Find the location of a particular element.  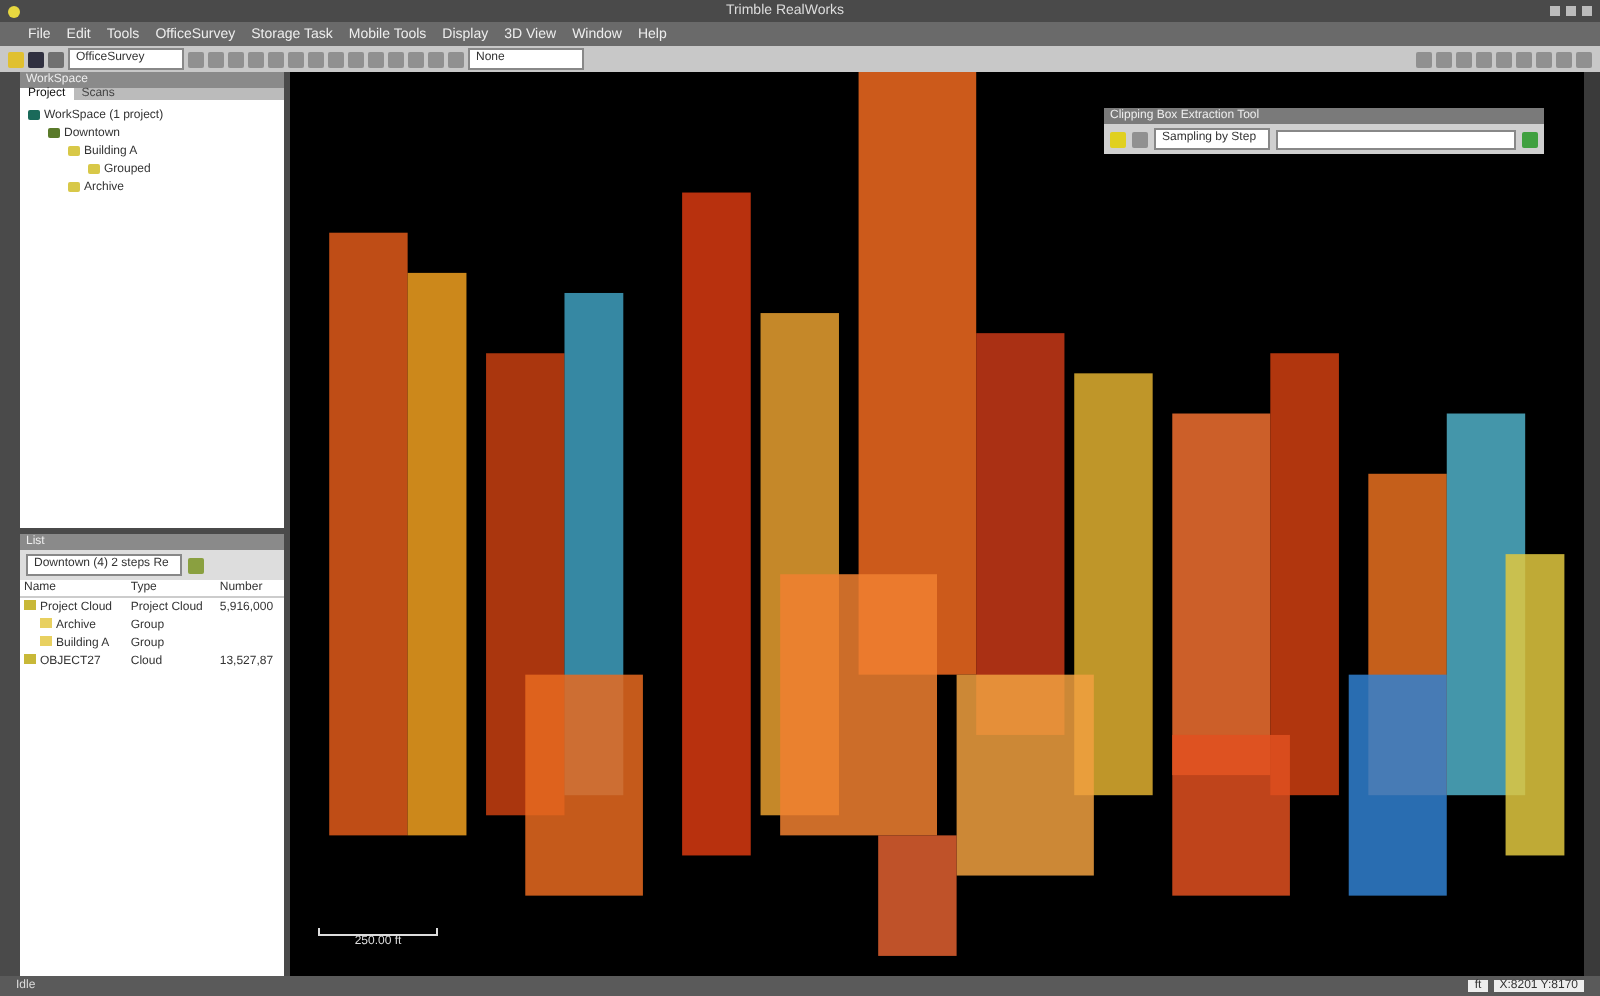

app-icon is located at coordinates (14, 11).